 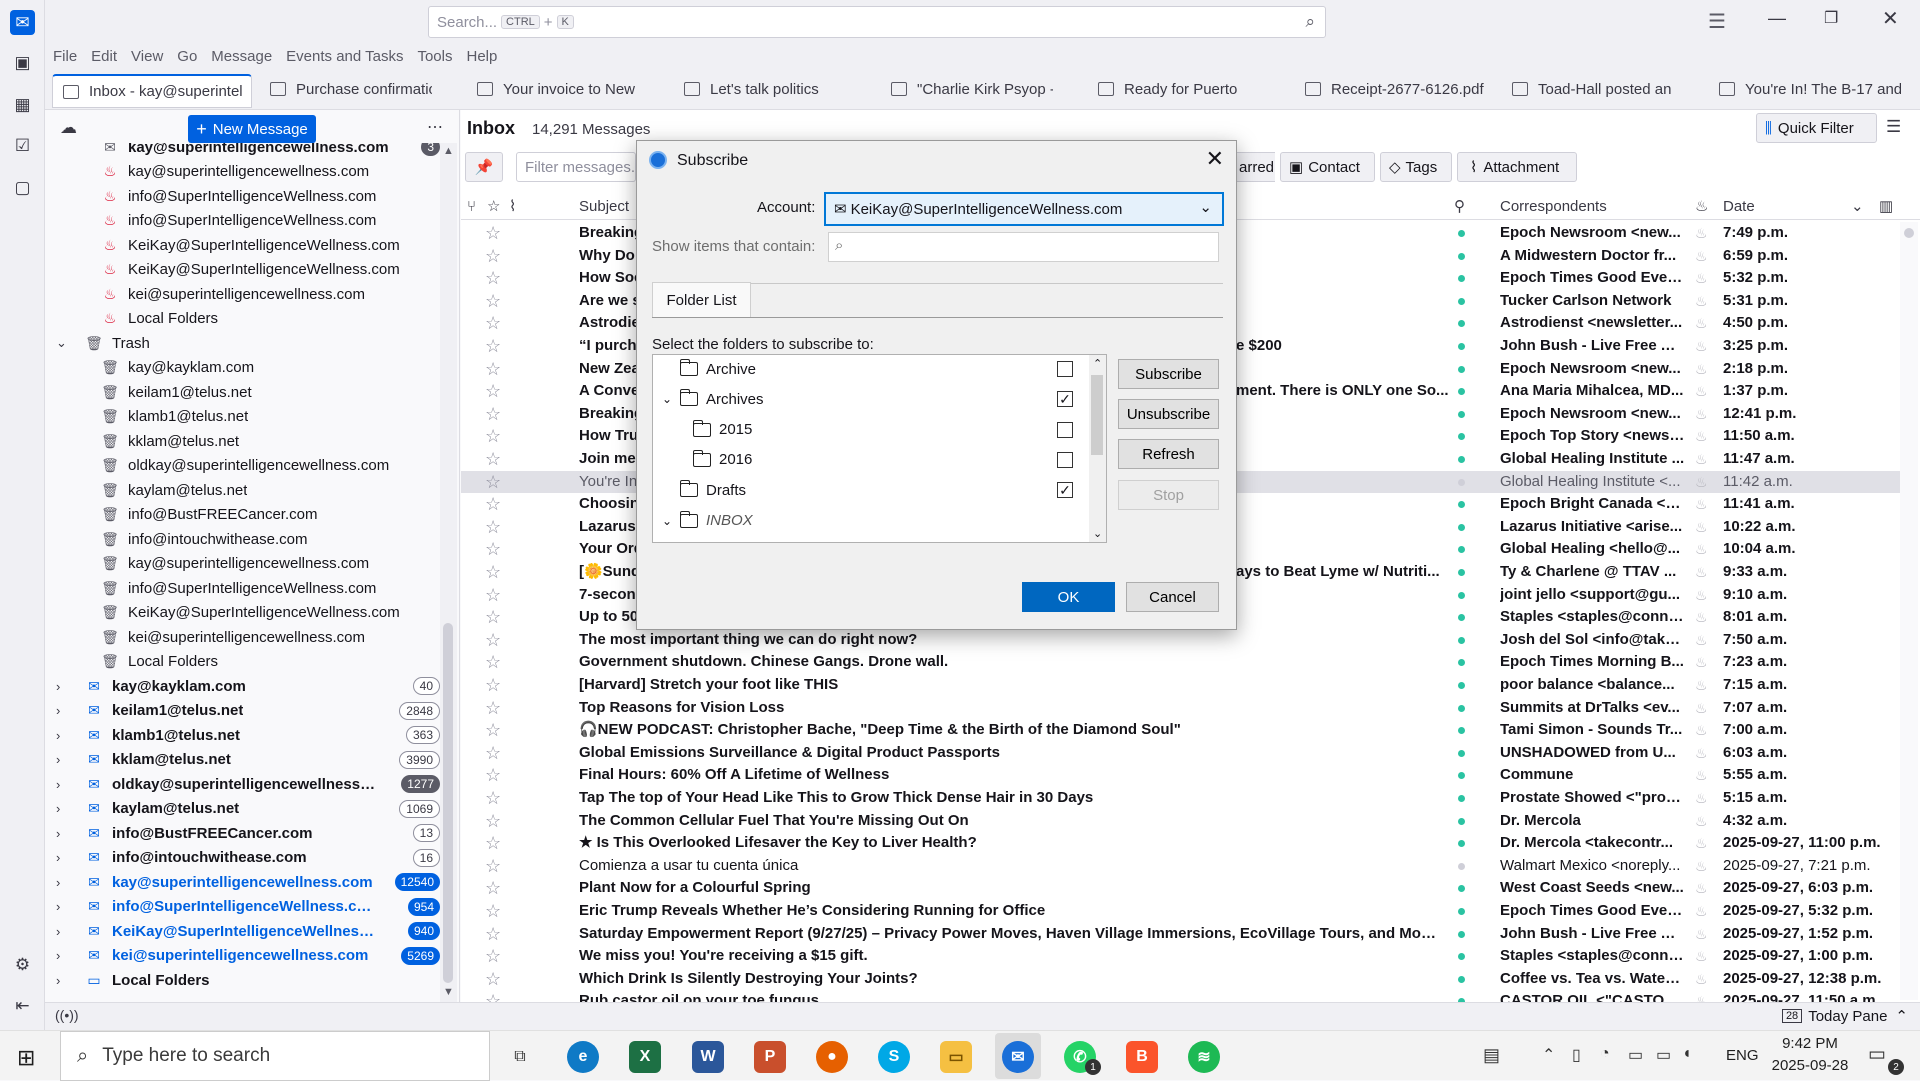 I want to click on excel-icon: X, so click(x=645, y=1057).